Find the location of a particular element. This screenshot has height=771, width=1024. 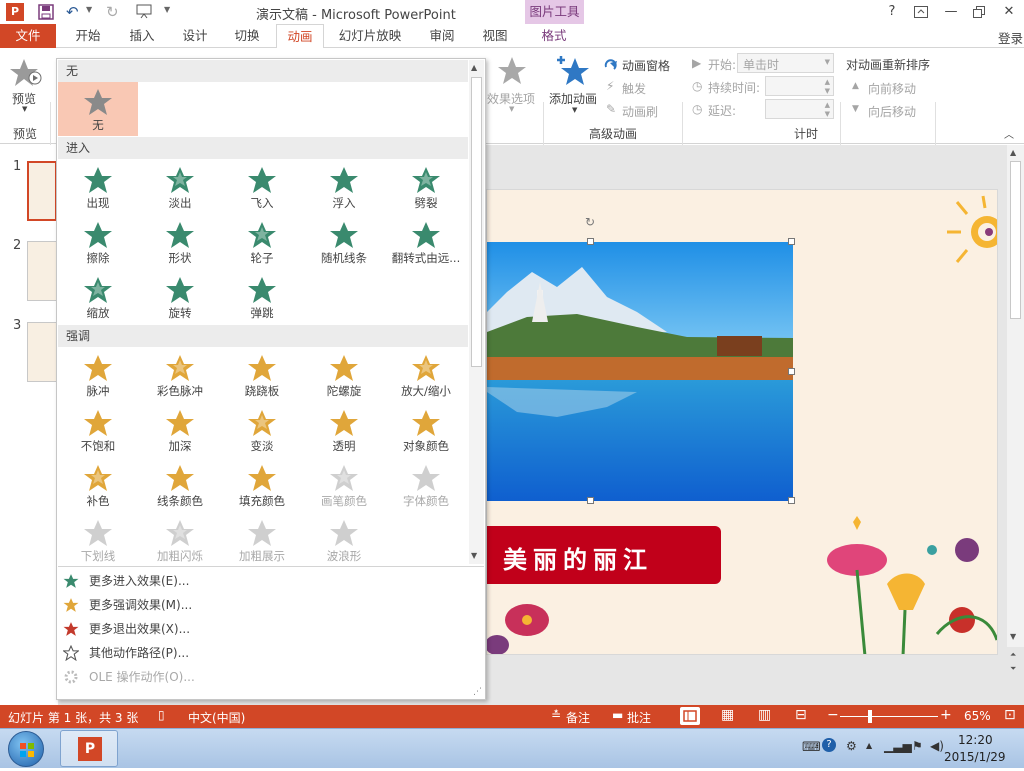

image-handle-right-middle is located at coordinates (791, 371).